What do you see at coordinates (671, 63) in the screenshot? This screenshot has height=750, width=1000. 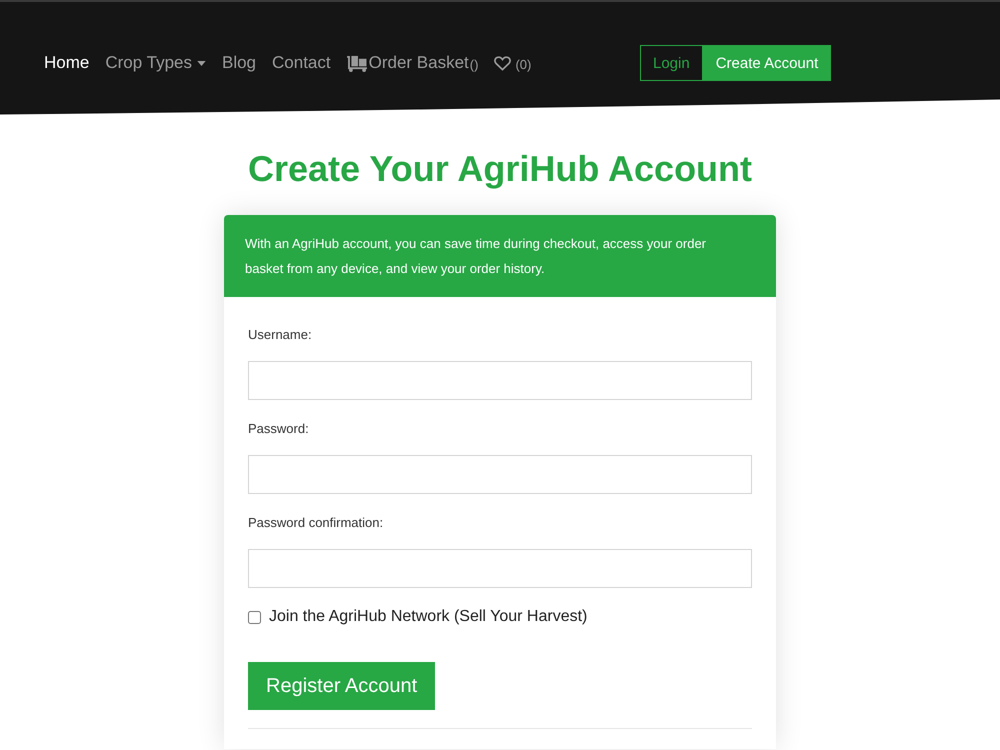 I see `login-button: Login` at bounding box center [671, 63].